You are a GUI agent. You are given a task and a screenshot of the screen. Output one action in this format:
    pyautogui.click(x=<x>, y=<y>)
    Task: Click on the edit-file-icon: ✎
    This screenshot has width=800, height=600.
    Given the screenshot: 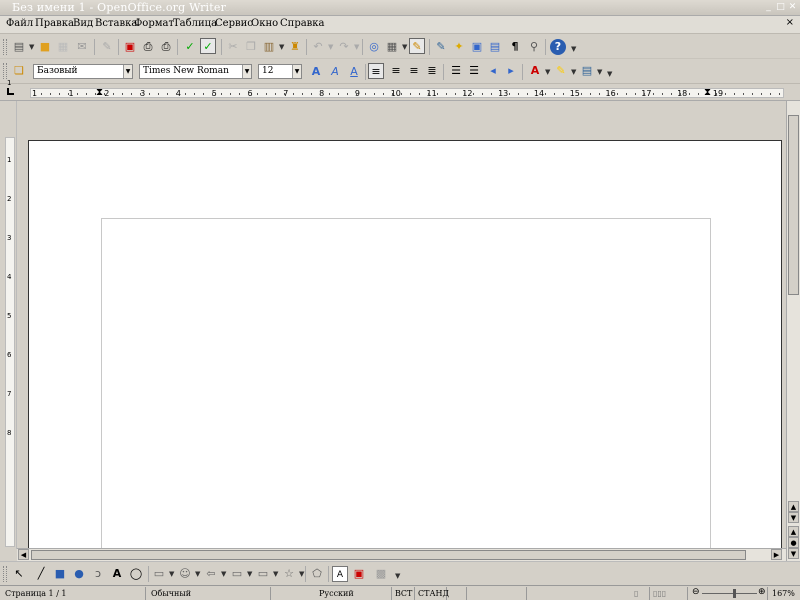 What is the action you would take?
    pyautogui.click(x=107, y=47)
    